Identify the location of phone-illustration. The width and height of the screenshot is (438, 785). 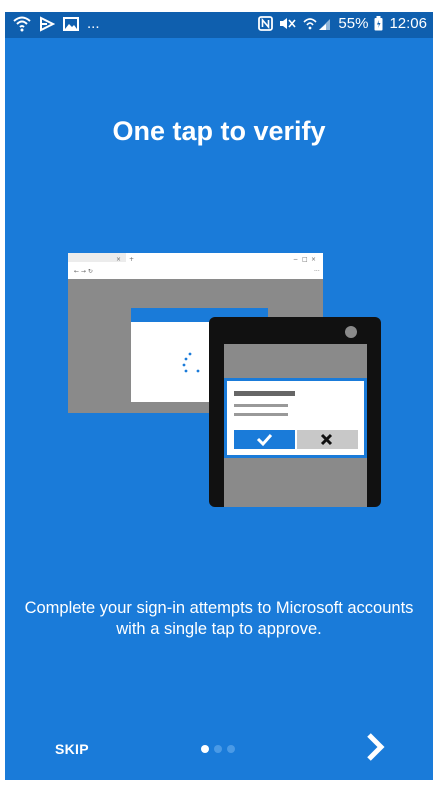
(295, 412).